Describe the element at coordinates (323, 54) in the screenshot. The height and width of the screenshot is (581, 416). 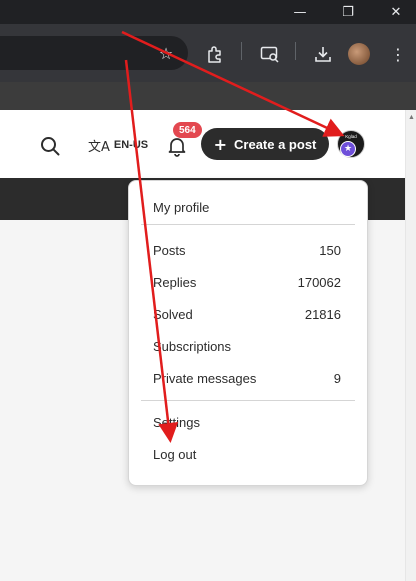
I see `download-icon` at that location.